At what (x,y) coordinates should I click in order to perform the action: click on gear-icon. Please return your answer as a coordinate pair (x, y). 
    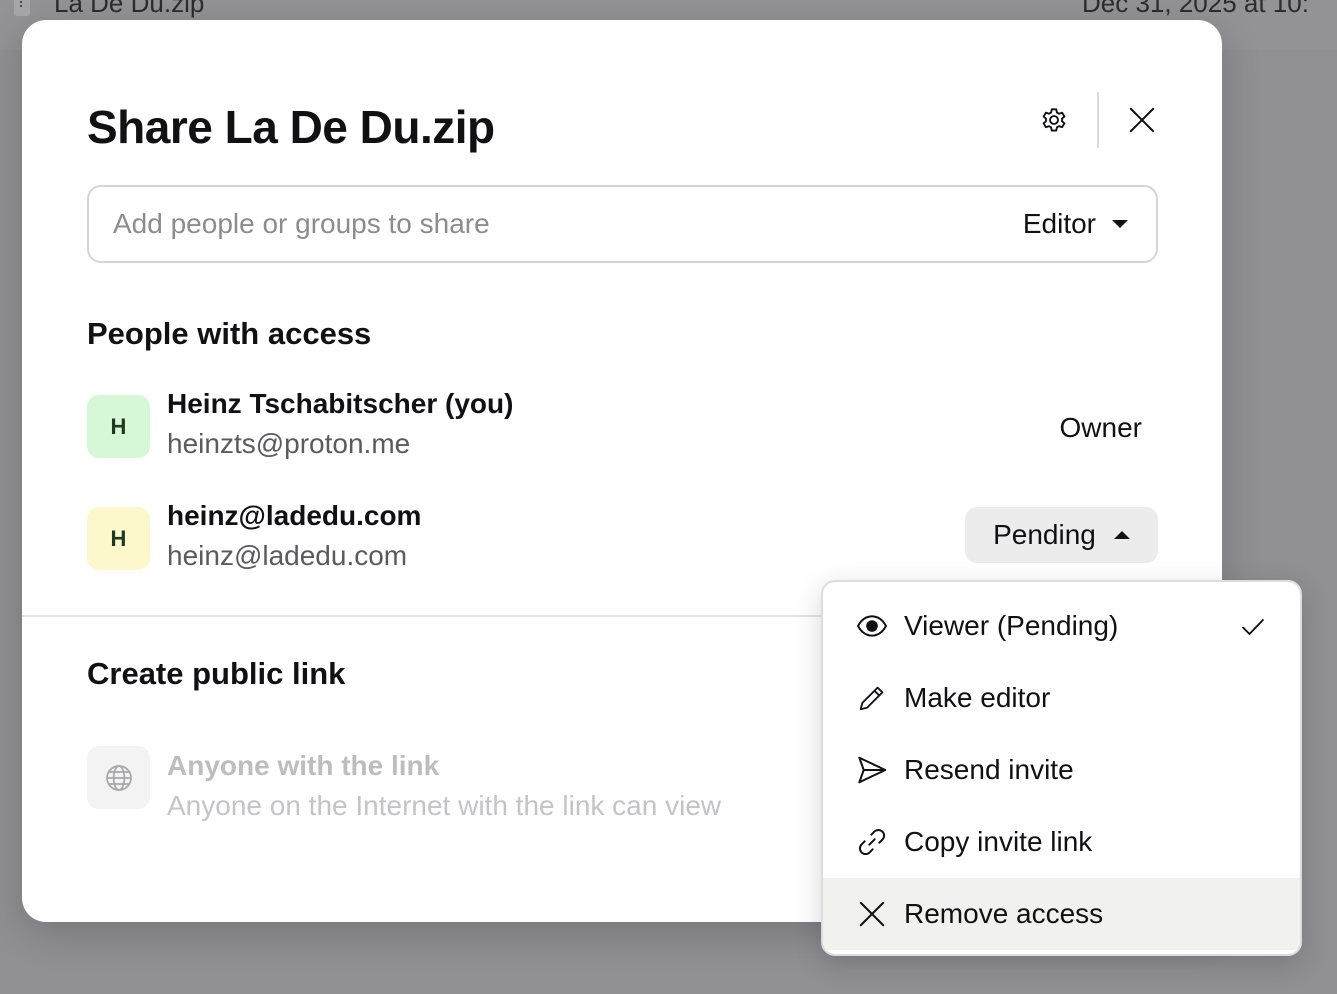
    Looking at the image, I should click on (1054, 120).